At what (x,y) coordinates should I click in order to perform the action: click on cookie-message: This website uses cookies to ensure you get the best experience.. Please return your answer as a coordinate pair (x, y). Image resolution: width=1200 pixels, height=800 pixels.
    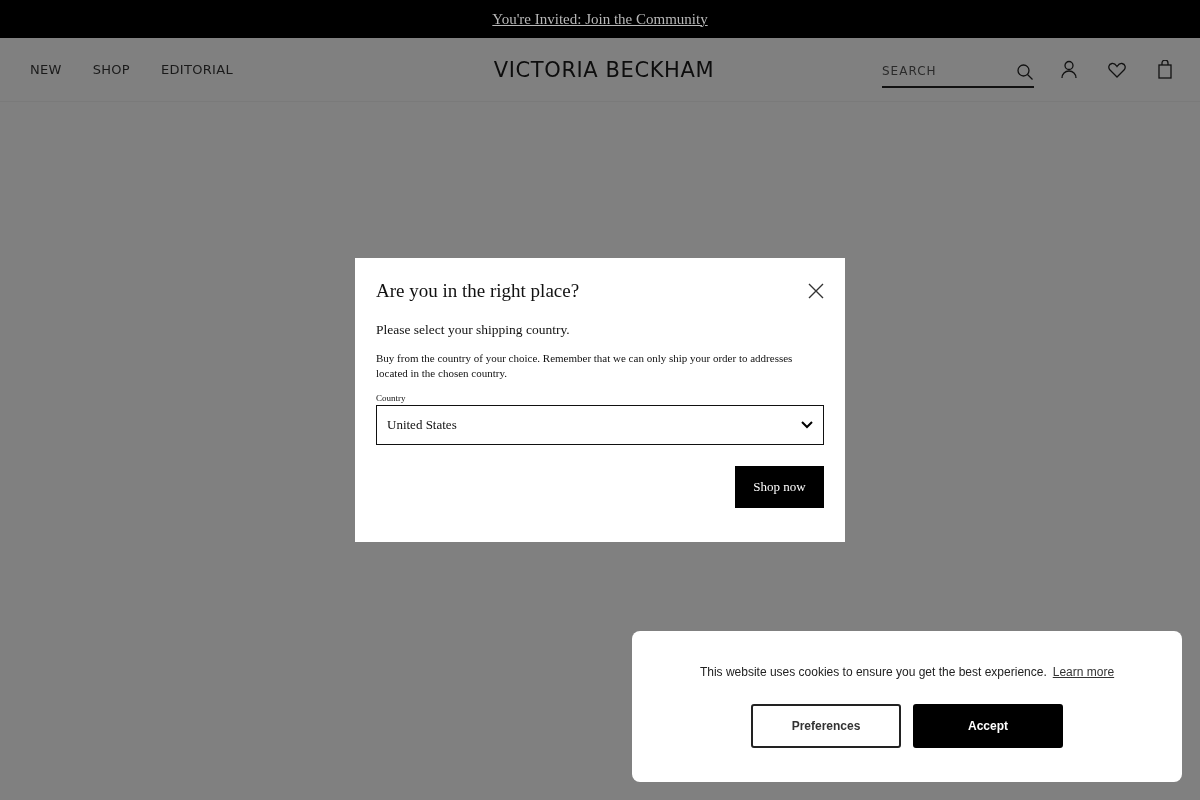
    Looking at the image, I should click on (873, 672).